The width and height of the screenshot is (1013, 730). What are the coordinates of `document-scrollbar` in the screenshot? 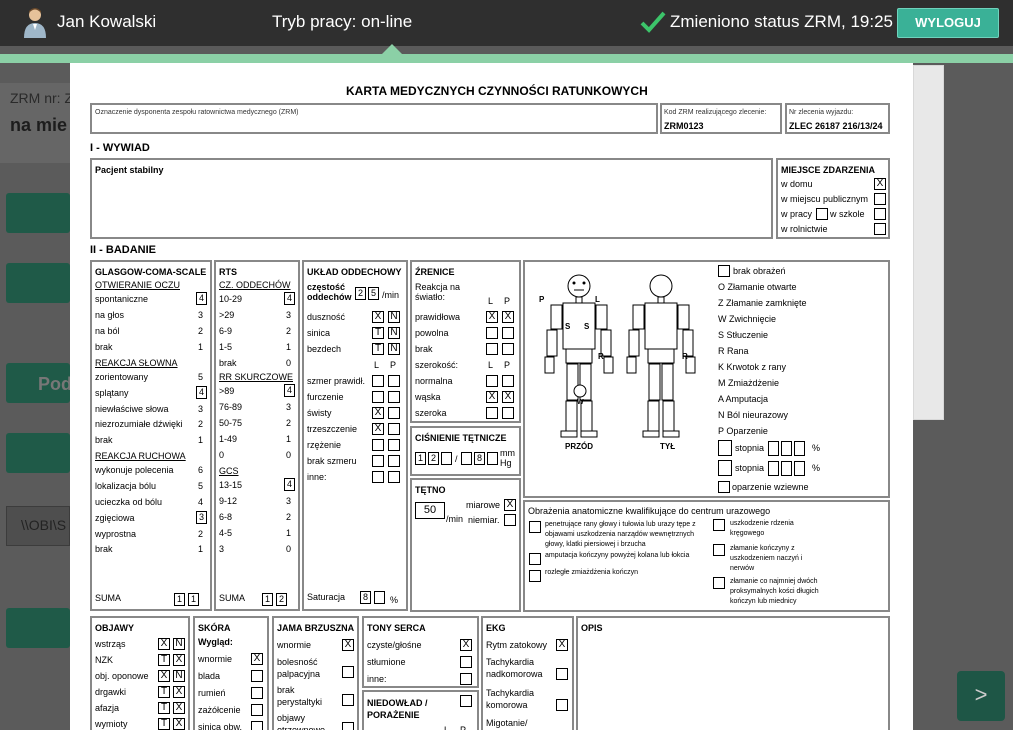 It's located at (928, 242).